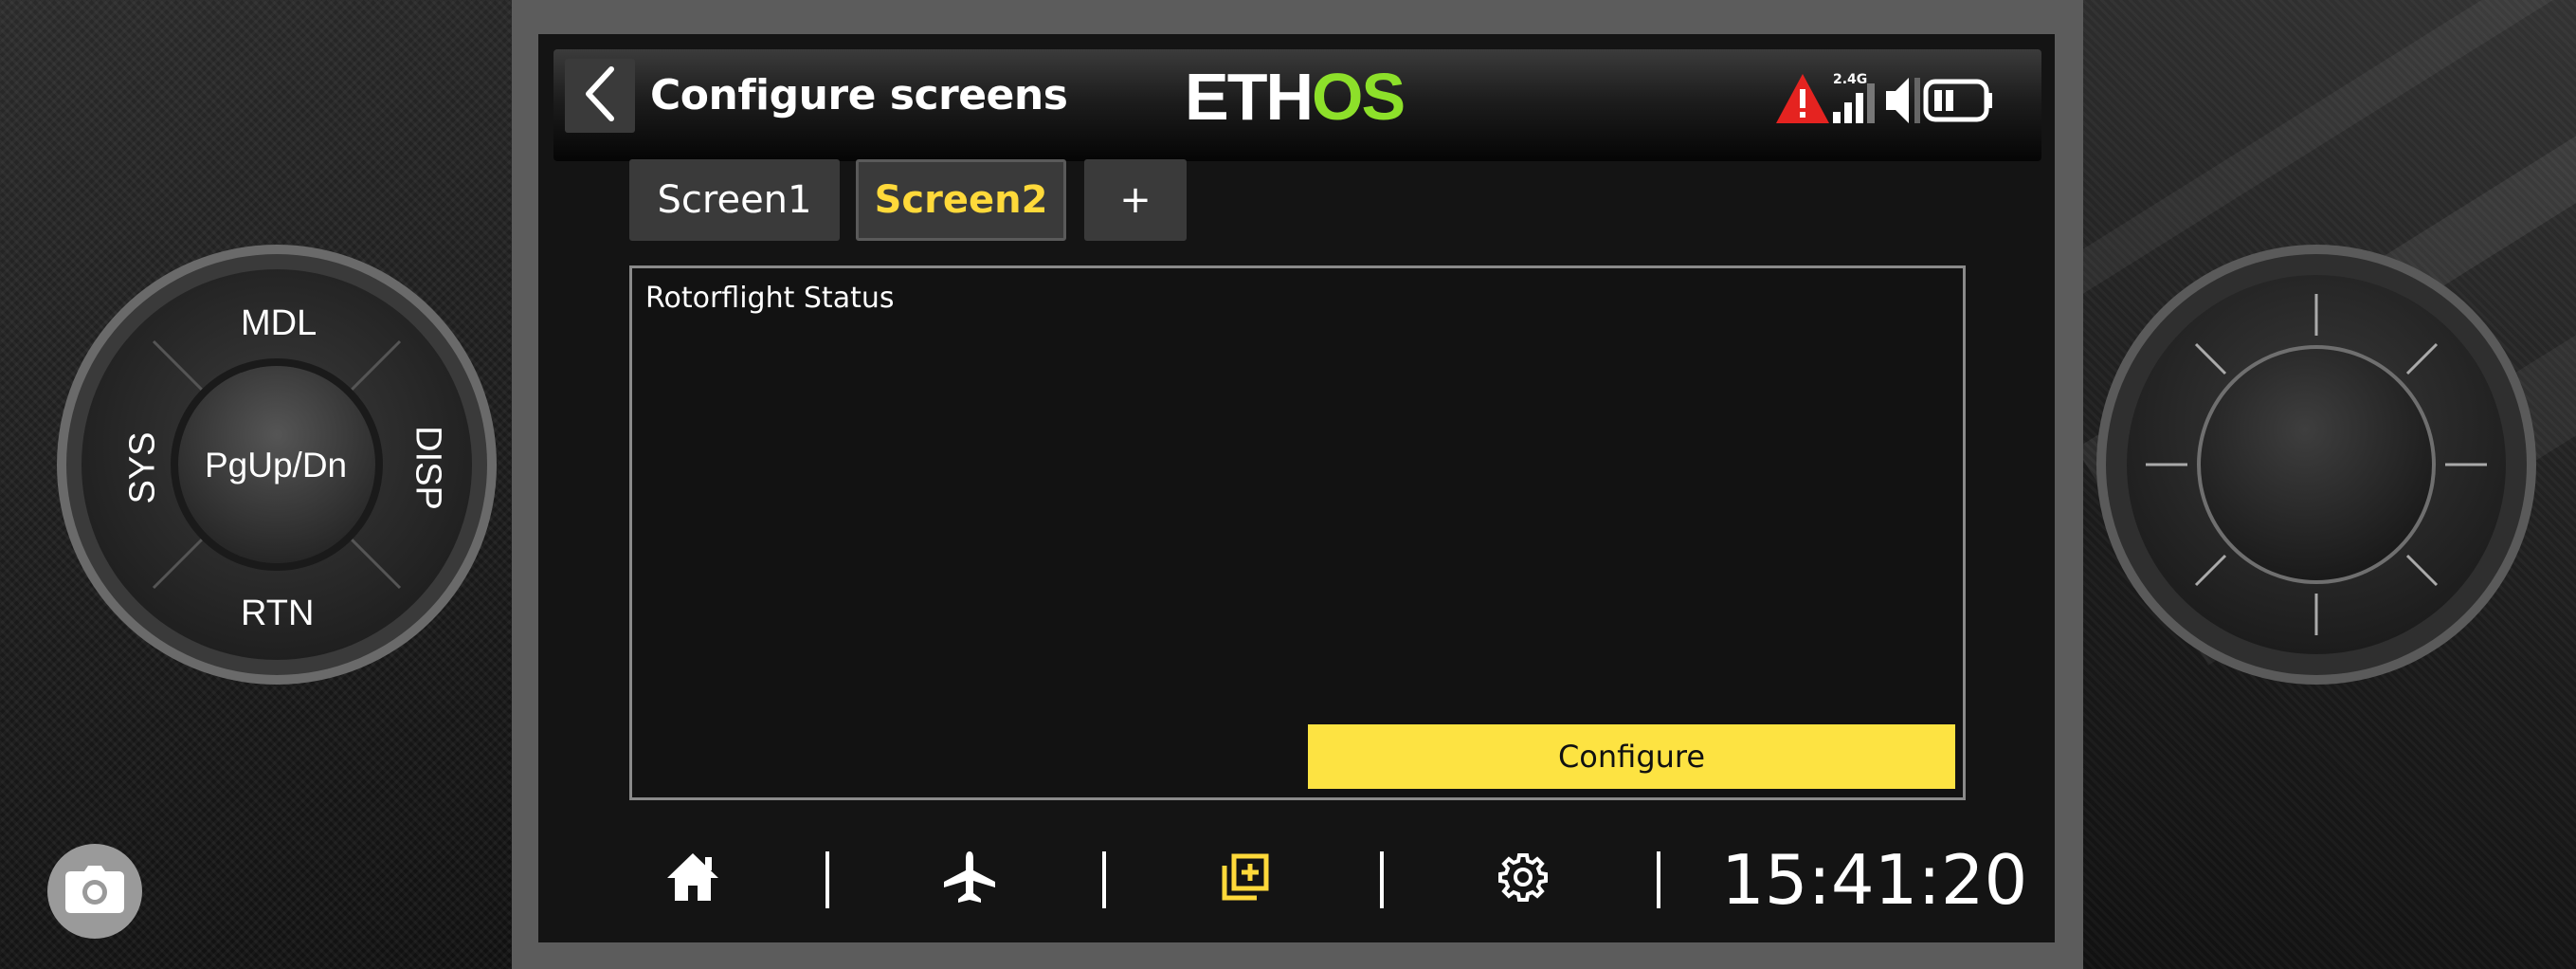 This screenshot has width=2576, height=969. I want to click on gear-icon, so click(1523, 879).